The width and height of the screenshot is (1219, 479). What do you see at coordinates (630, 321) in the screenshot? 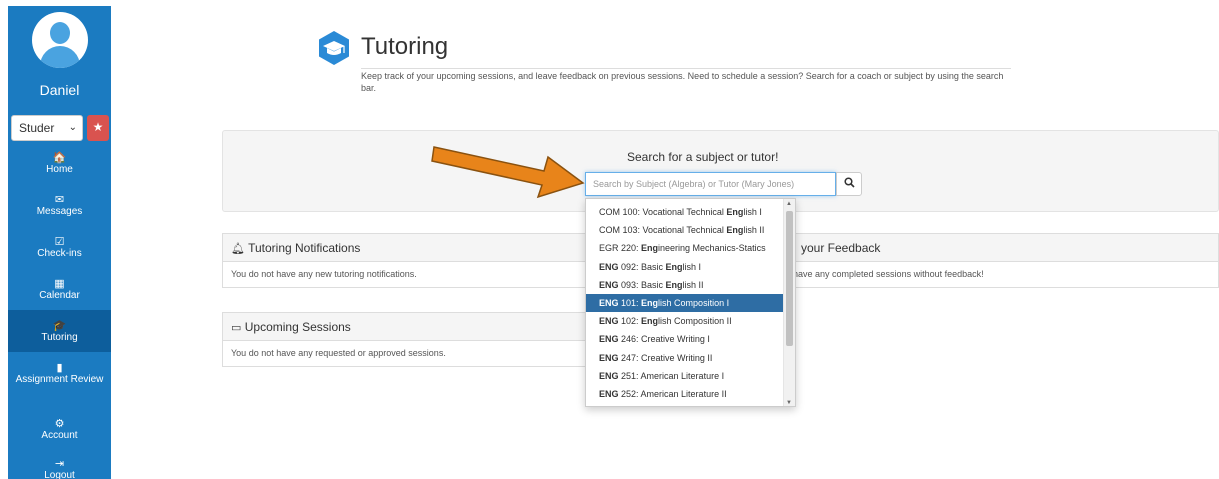
I see `option-text: 102:` at bounding box center [630, 321].